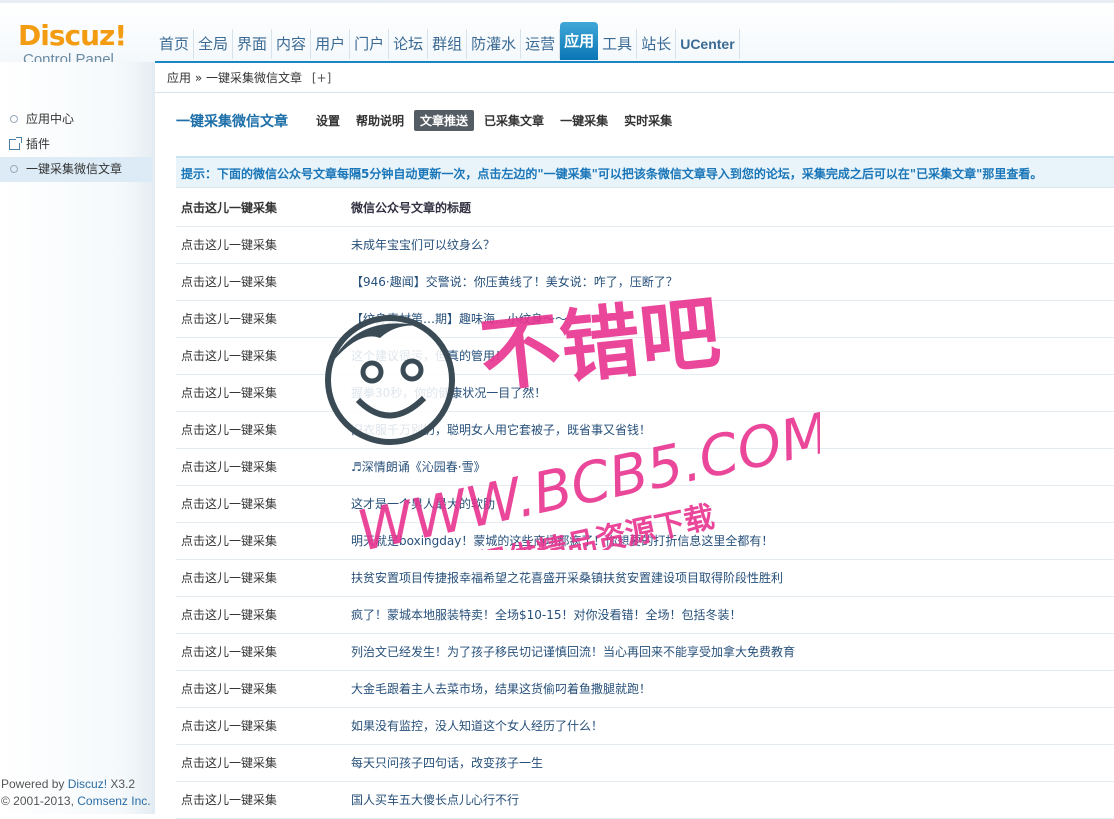  I want to click on table-row: 点击这儿一键采集 这才是一个男人最大的软肋, so click(645, 504).